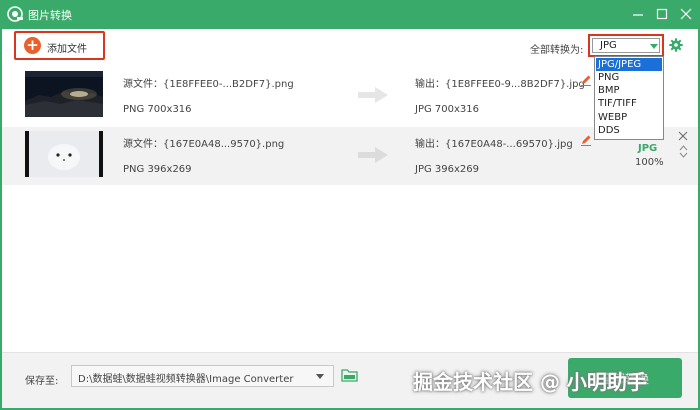  I want to click on remove-icon, so click(683, 136).